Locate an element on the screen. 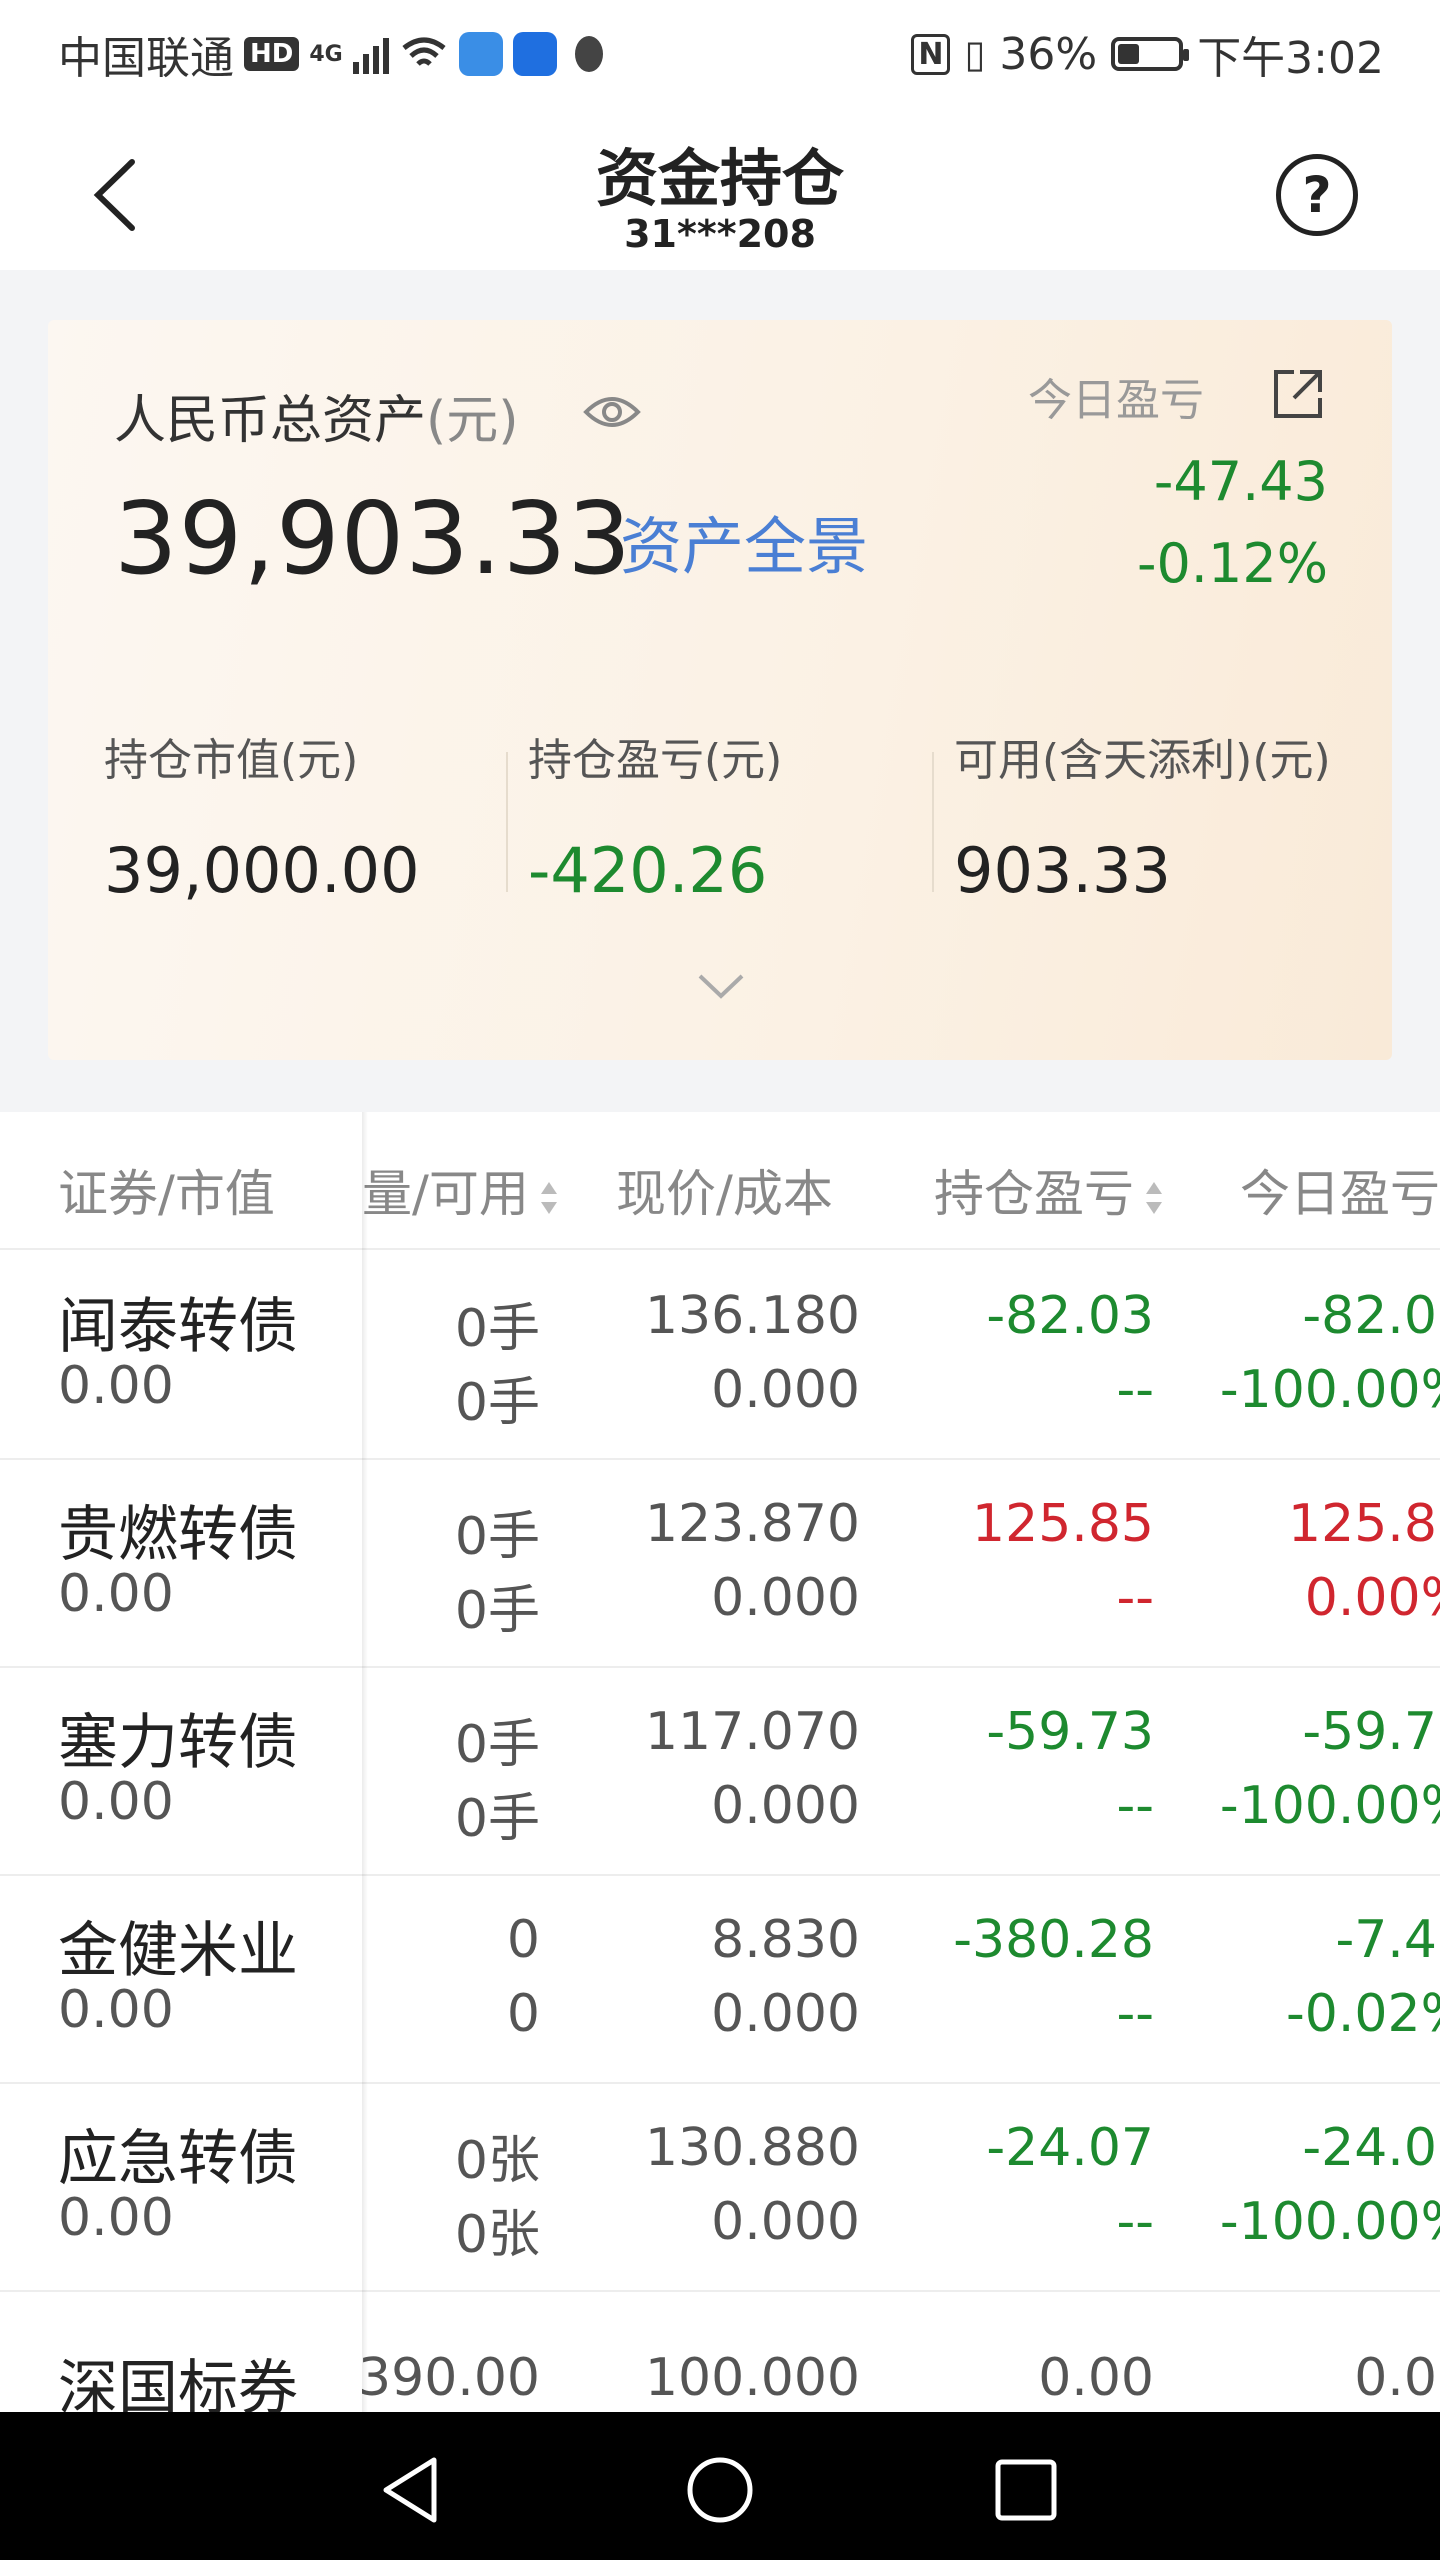 The width and height of the screenshot is (1440, 2560). position-pl-cell: -380.28 is located at coordinates (1053, 1940).